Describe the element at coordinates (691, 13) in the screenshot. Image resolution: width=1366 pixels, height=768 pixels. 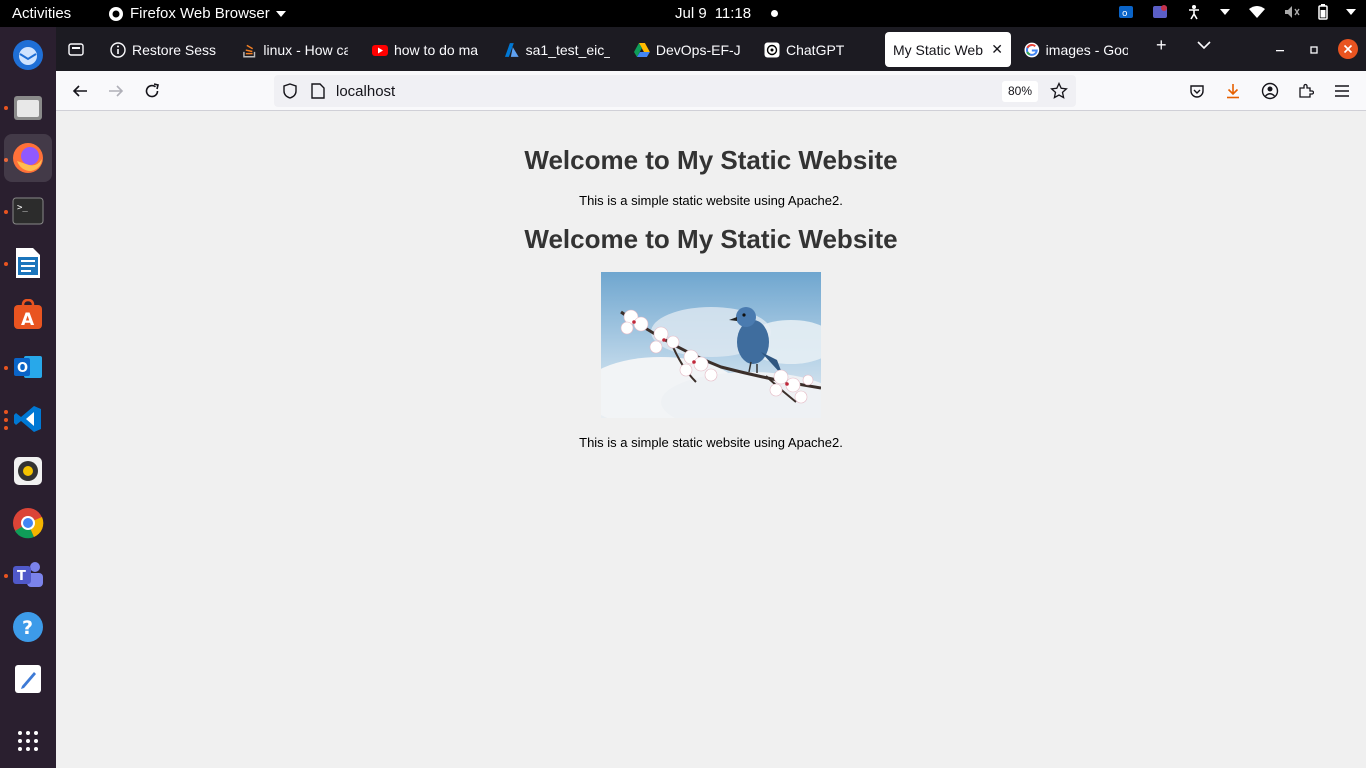
I see `clock-date: Jul 9` at that location.